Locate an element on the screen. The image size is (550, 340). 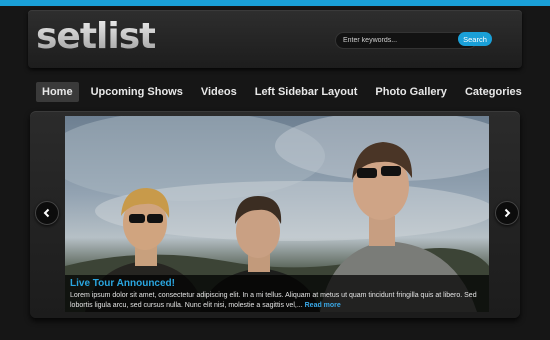
nav-item-left-sidebar-layout: Left Sidebar Layout is located at coordinates (306, 92).